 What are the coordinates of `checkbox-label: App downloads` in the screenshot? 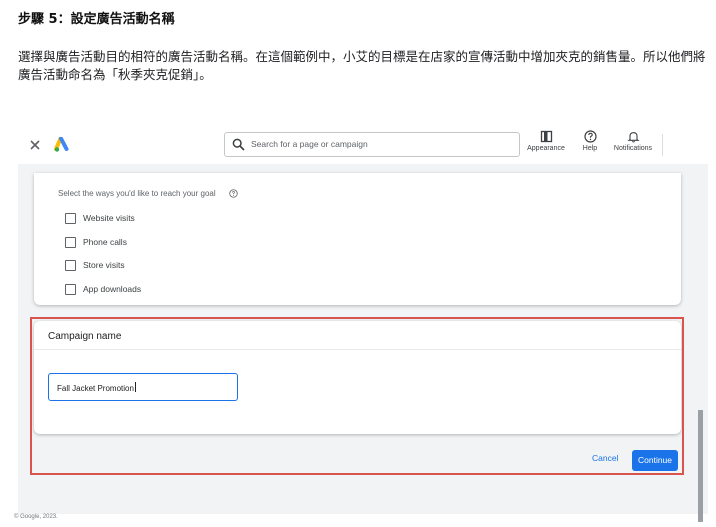 It's located at (112, 289).